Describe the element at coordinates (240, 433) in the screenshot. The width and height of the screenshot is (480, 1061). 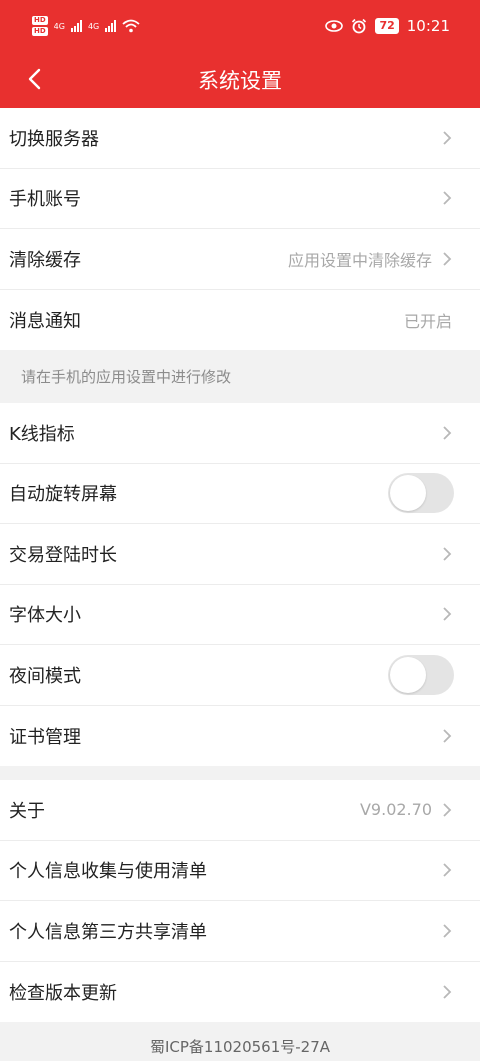
I see `k-line-indicator-row: K线指标` at that location.